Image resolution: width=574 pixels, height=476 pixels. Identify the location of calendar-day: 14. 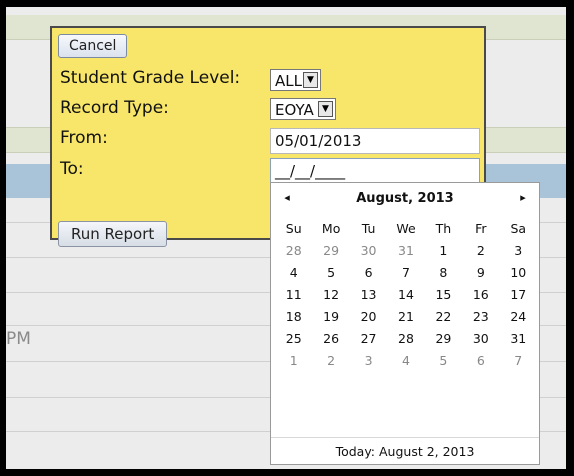
(405, 294).